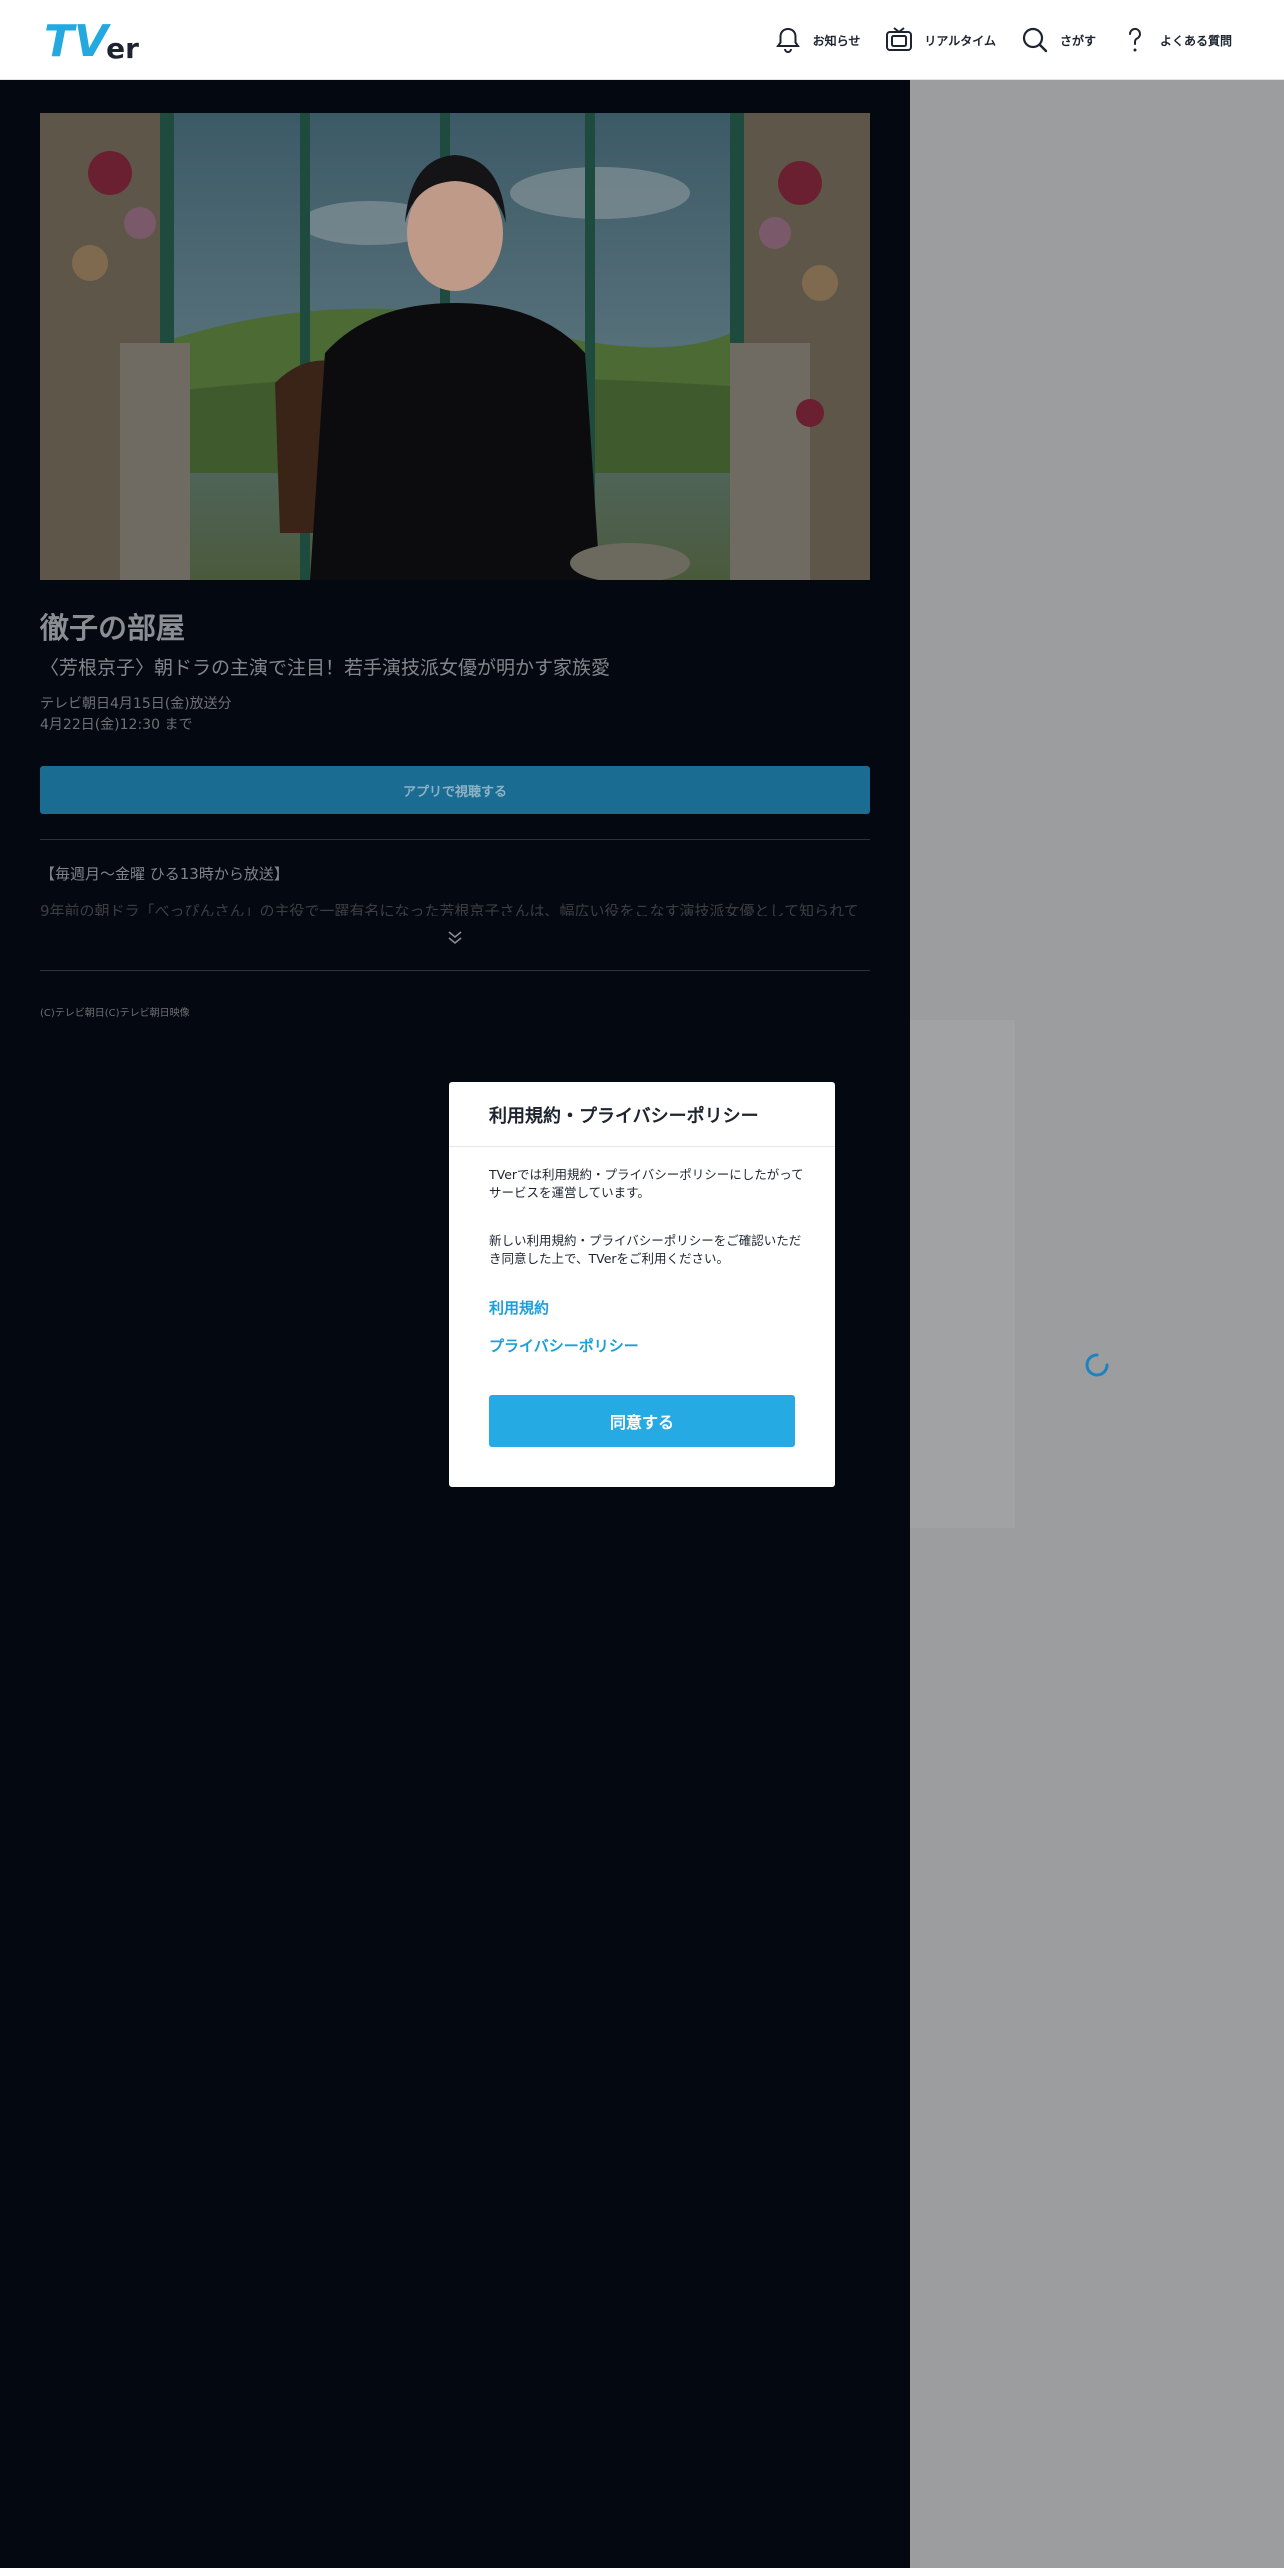  I want to click on episode-thumbnail, so click(455, 346).